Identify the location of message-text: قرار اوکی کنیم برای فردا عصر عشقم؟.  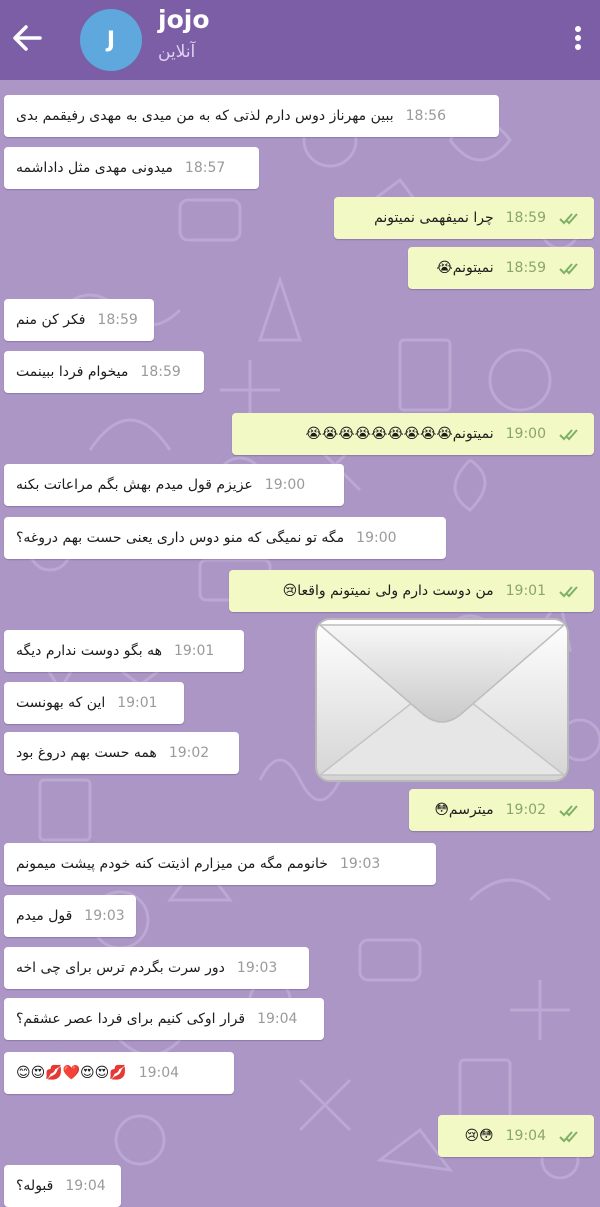
(131, 1019).